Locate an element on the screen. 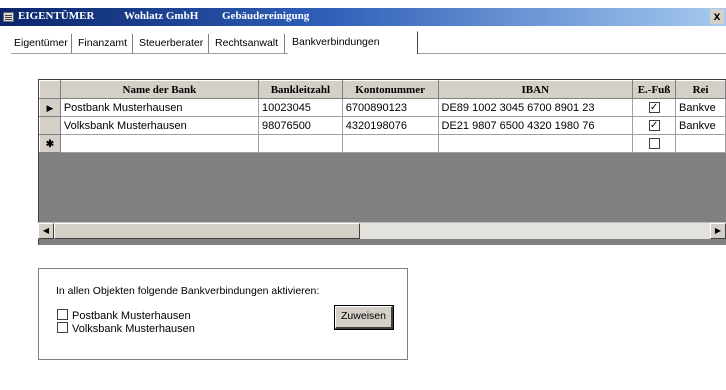 This screenshot has height=390, width=726. konto-cell is located at coordinates (390, 143).